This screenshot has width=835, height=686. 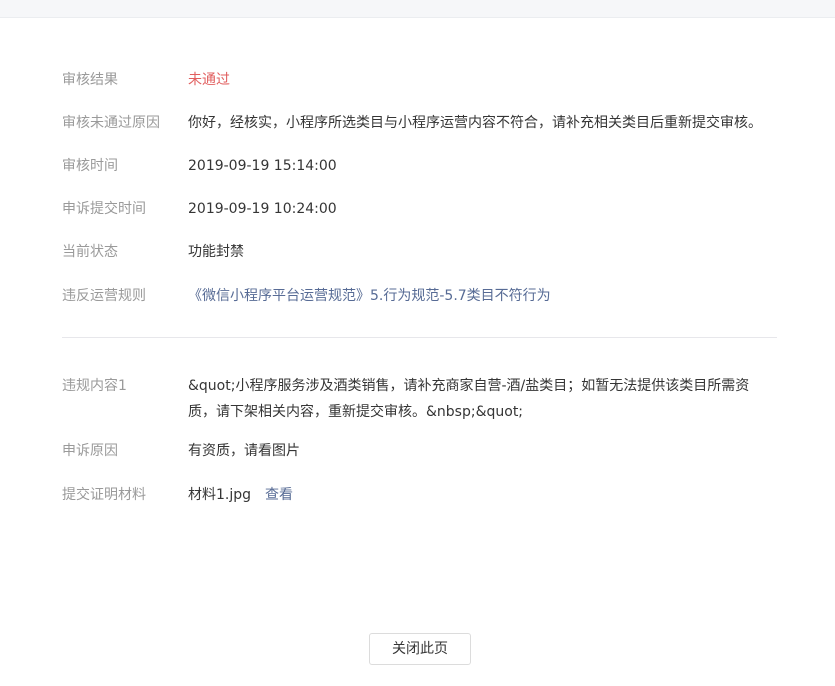 I want to click on review-time-value: 2019-09-19 15:14:00, so click(x=262, y=166).